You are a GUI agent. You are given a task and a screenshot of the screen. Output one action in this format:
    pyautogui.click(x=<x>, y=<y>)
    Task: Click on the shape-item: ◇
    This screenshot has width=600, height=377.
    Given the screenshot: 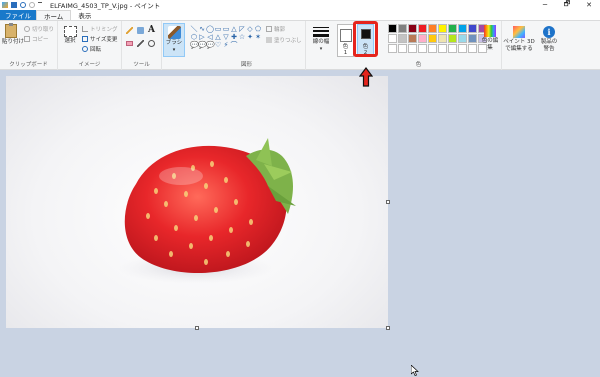 What is the action you would take?
    pyautogui.click(x=250, y=29)
    